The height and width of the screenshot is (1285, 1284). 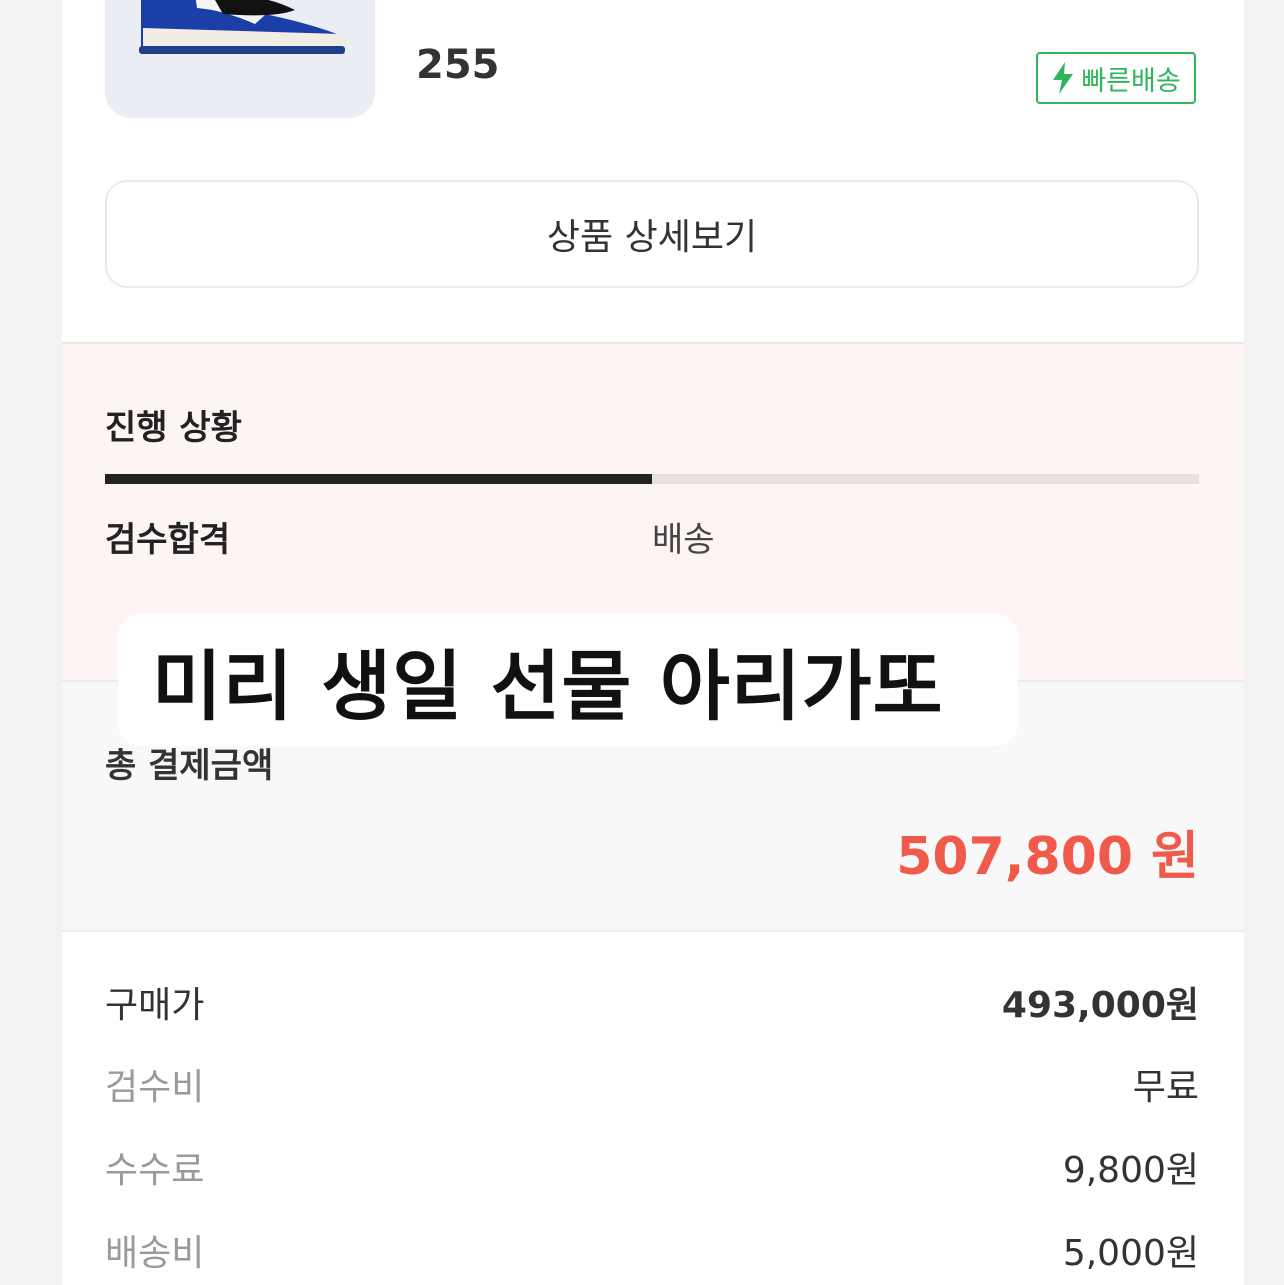 What do you see at coordinates (458, 65) in the screenshot?
I see `product-size: 255` at bounding box center [458, 65].